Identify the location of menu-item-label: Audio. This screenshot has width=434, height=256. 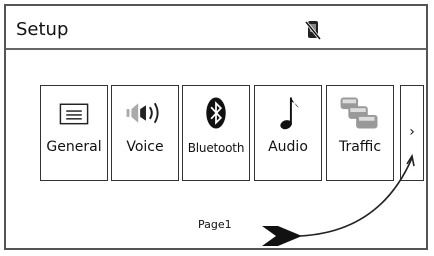
(288, 147).